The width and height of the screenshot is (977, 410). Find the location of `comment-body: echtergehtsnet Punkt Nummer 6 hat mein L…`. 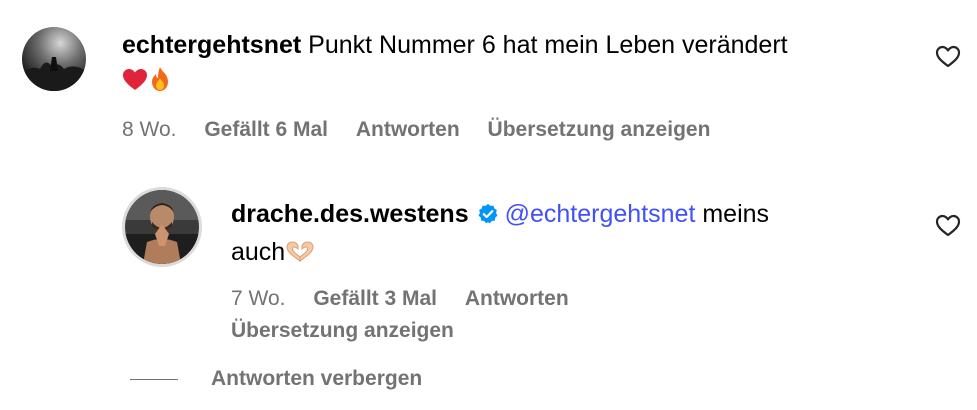

comment-body: echtergehtsnet Punkt Nummer 6 hat mein L… is located at coordinates (512, 65).